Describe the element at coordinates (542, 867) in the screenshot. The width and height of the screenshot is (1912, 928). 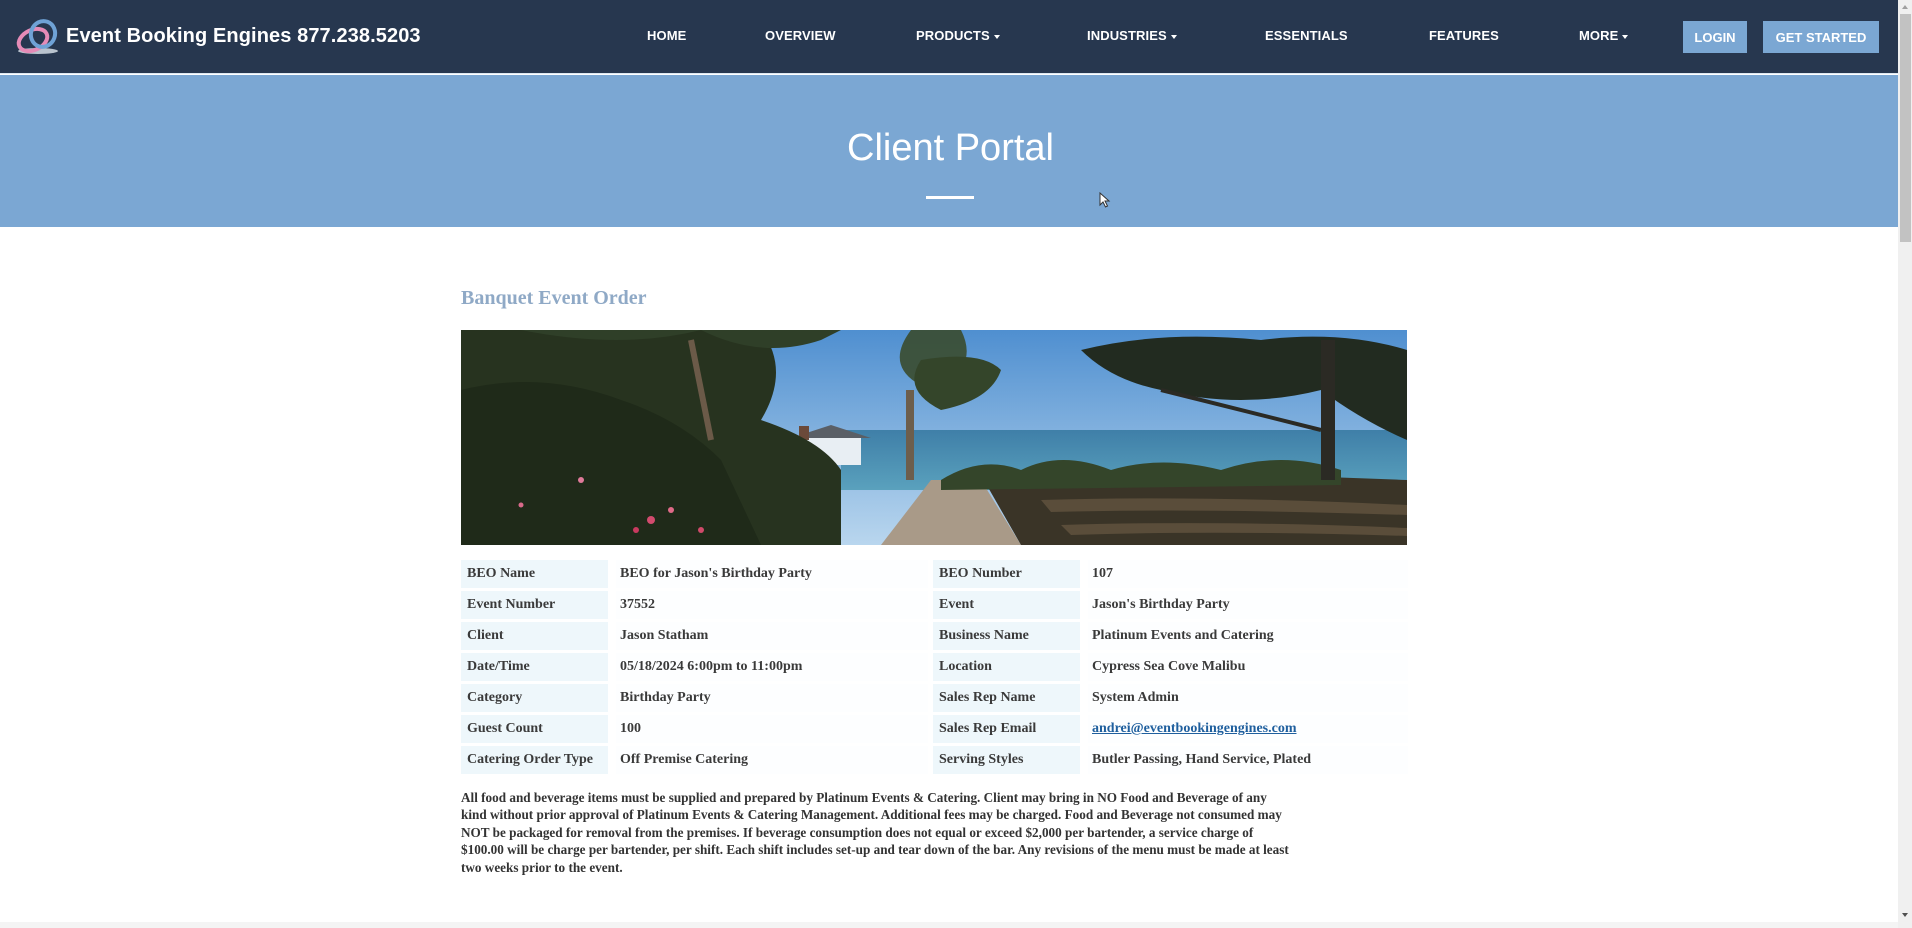
I see `terms-line: two weeks prior to the event.` at that location.